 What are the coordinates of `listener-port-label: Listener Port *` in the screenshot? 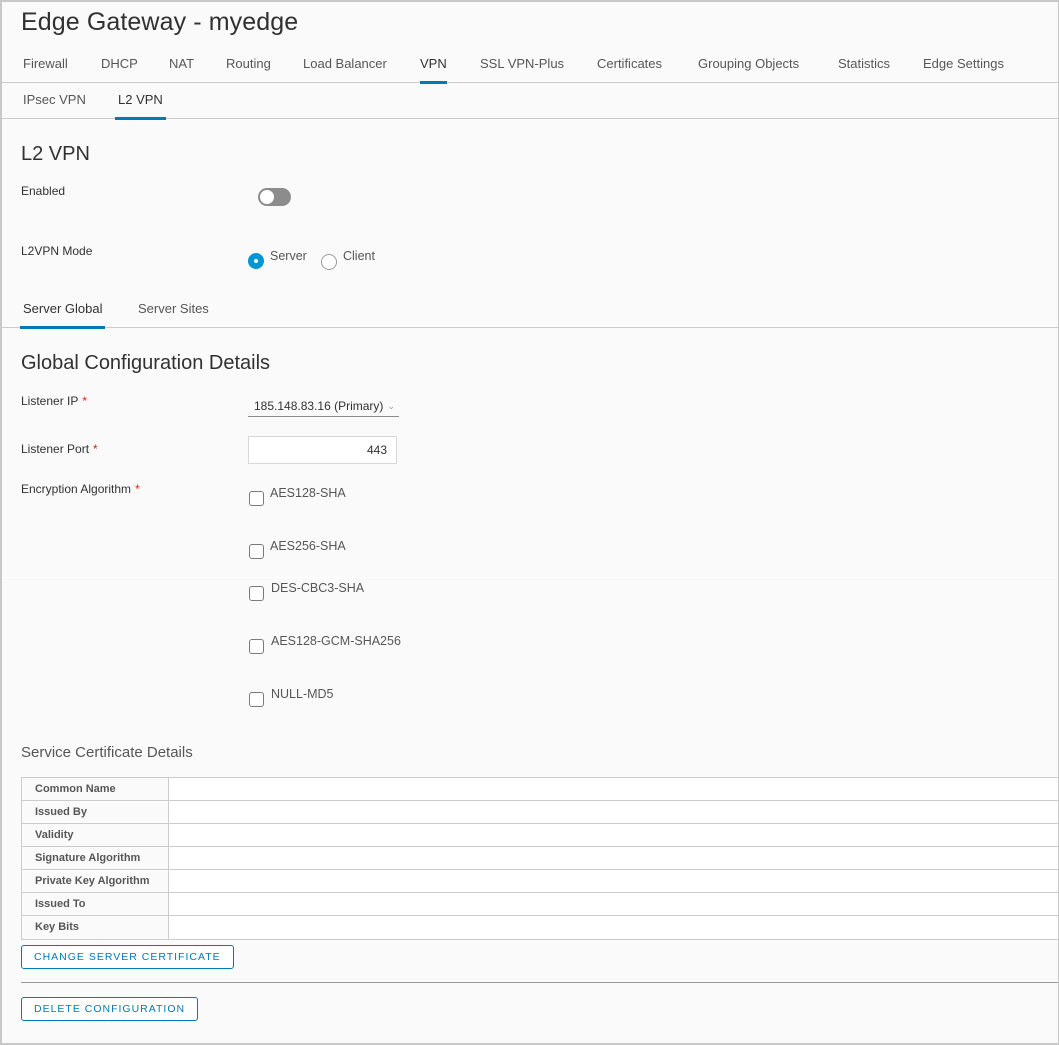 It's located at (59, 449).